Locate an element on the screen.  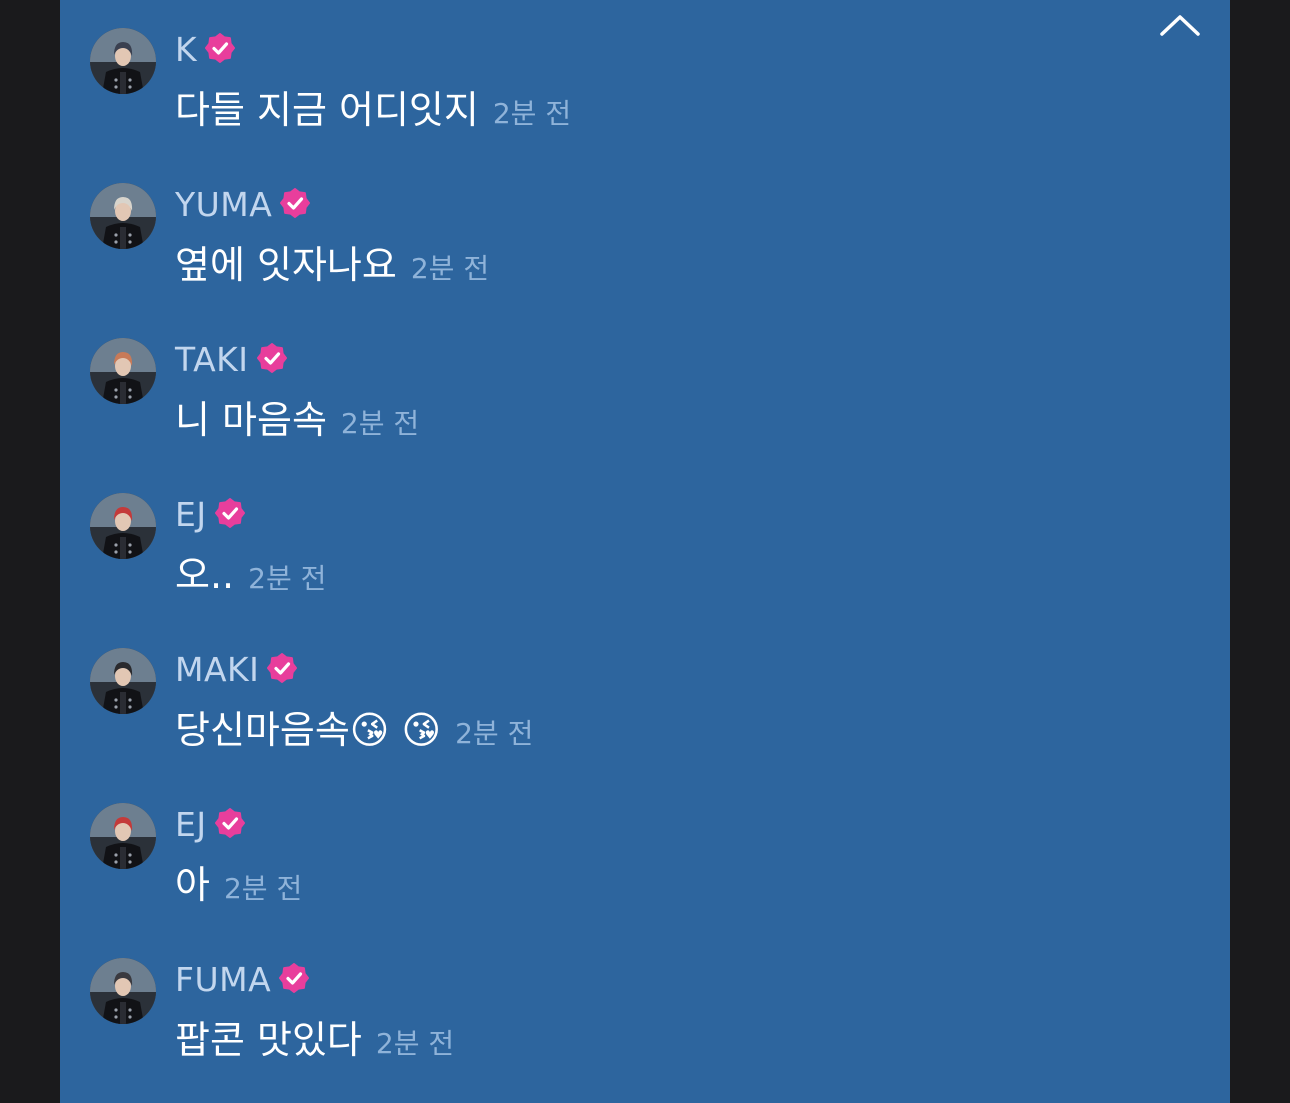
sender-row: K is located at coordinates (205, 50).